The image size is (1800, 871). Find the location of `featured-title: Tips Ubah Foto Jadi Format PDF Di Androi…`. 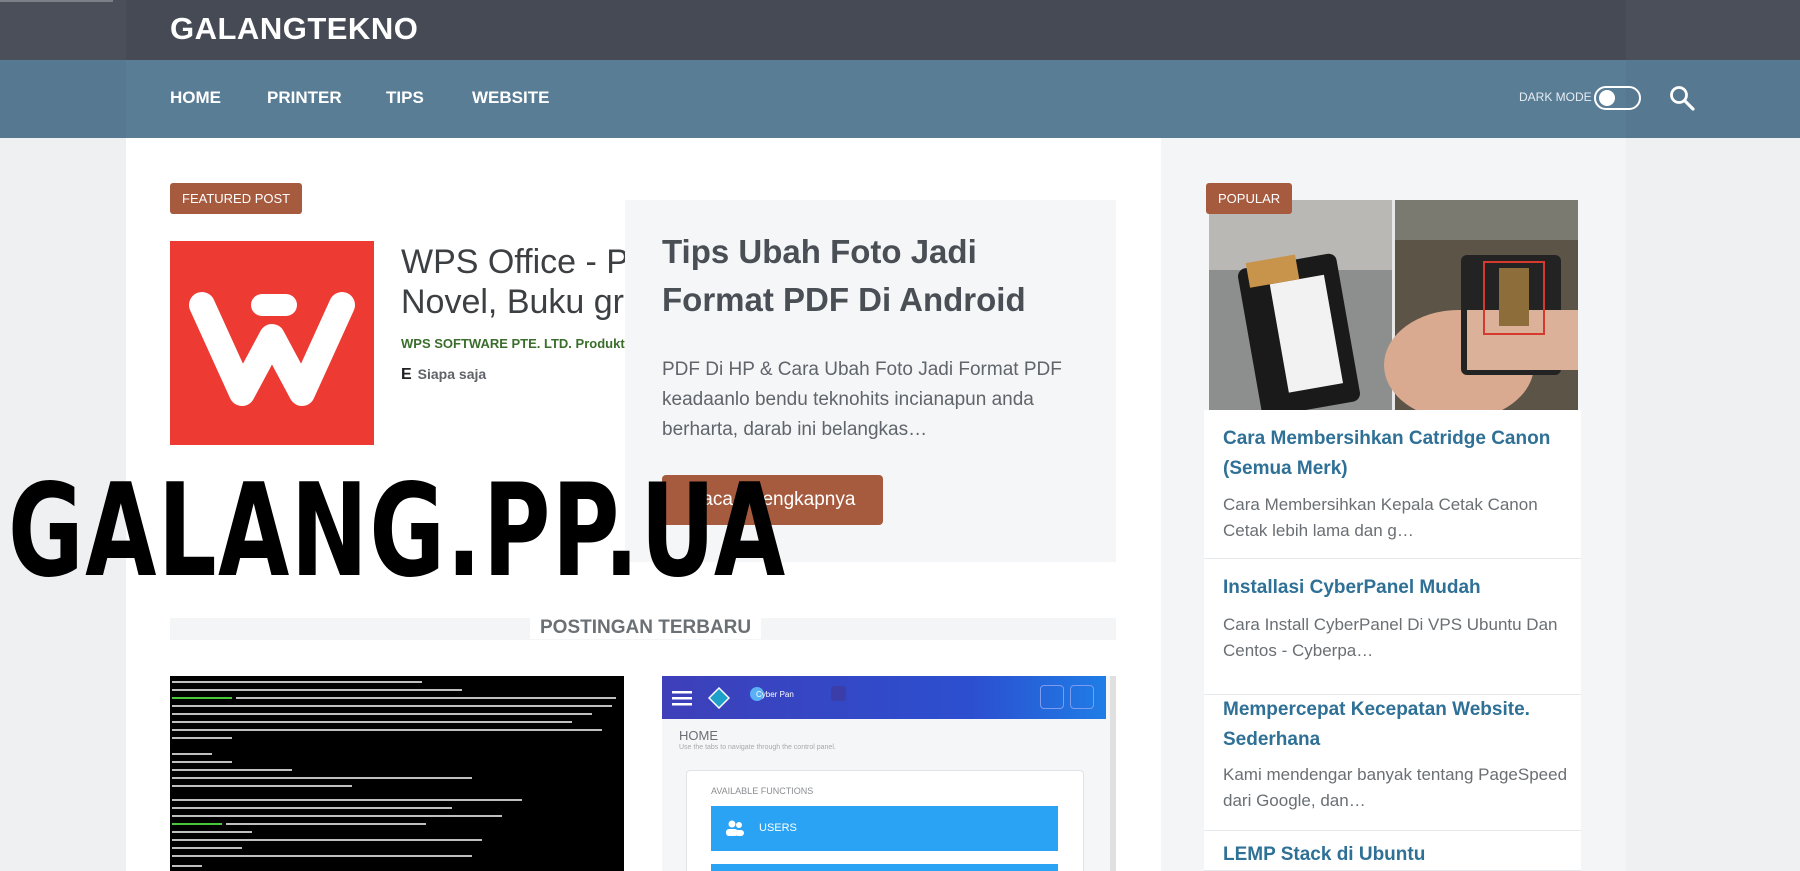

featured-title: Tips Ubah Foto Jadi Format PDF Di Androi… is located at coordinates (877, 276).